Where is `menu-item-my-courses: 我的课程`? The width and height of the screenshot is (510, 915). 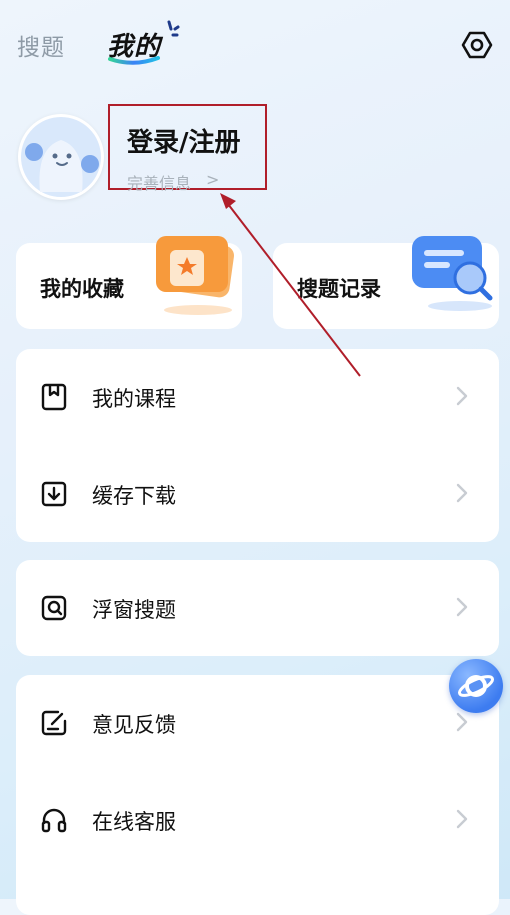
menu-item-my-courses: 我的课程 is located at coordinates (257, 397).